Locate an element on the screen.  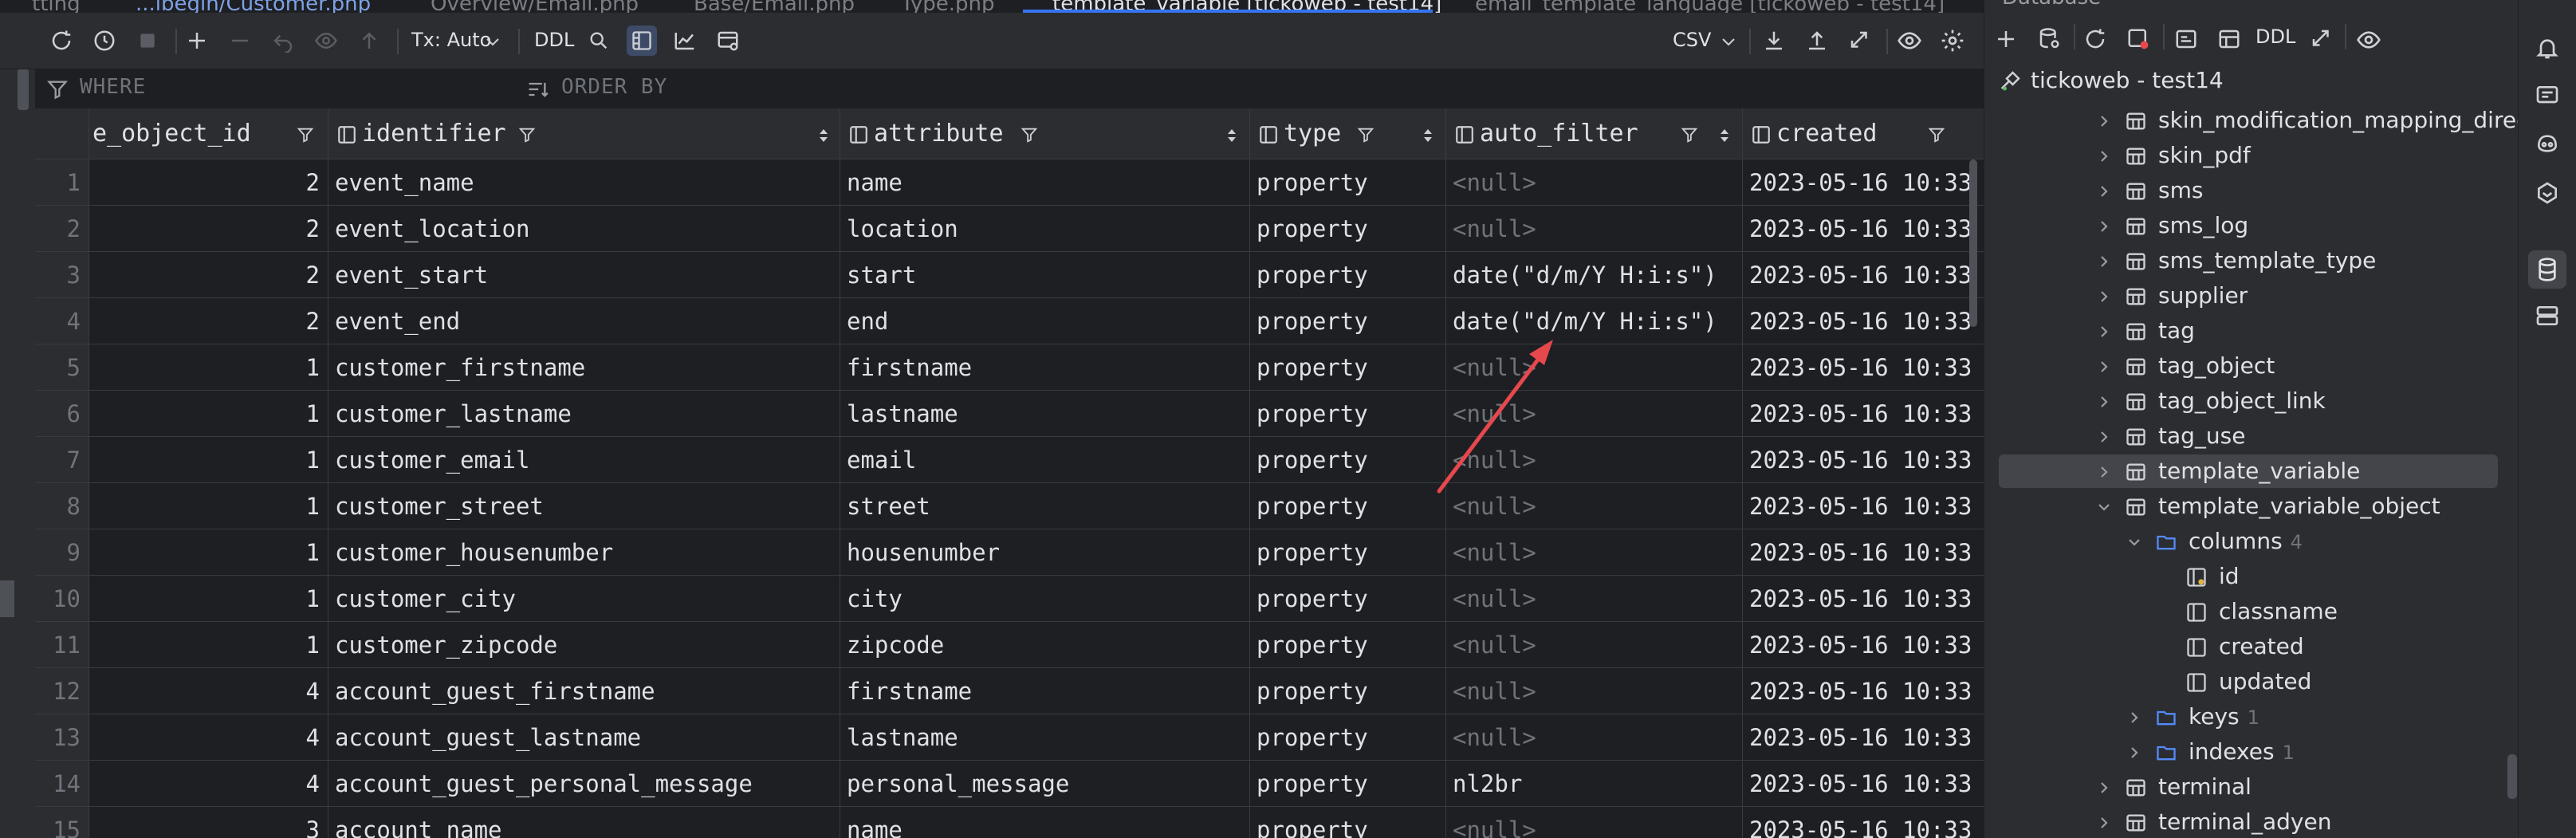
view-options-button is located at coordinates (728, 41).